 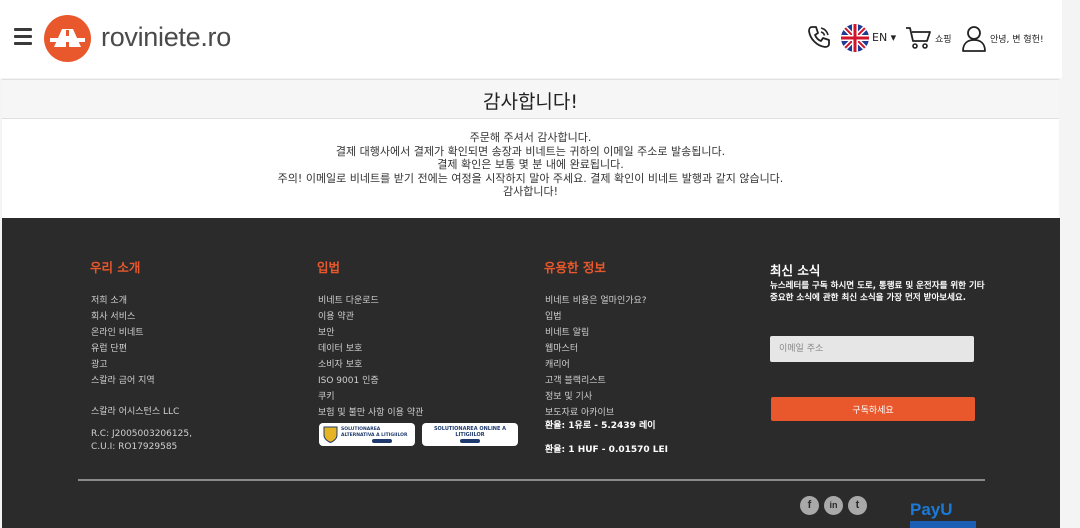 I want to click on page-title: 감사합니다!, so click(x=530, y=102).